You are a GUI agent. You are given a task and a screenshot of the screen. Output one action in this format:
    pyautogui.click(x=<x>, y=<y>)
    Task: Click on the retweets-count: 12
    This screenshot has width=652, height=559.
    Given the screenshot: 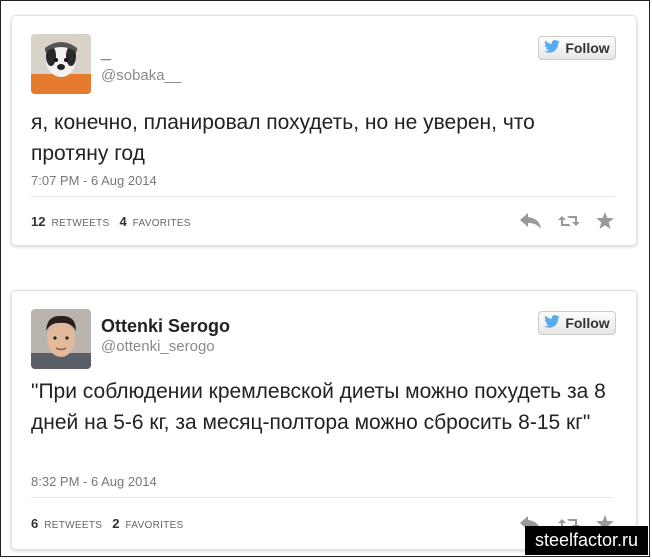 What is the action you would take?
    pyautogui.click(x=38, y=221)
    